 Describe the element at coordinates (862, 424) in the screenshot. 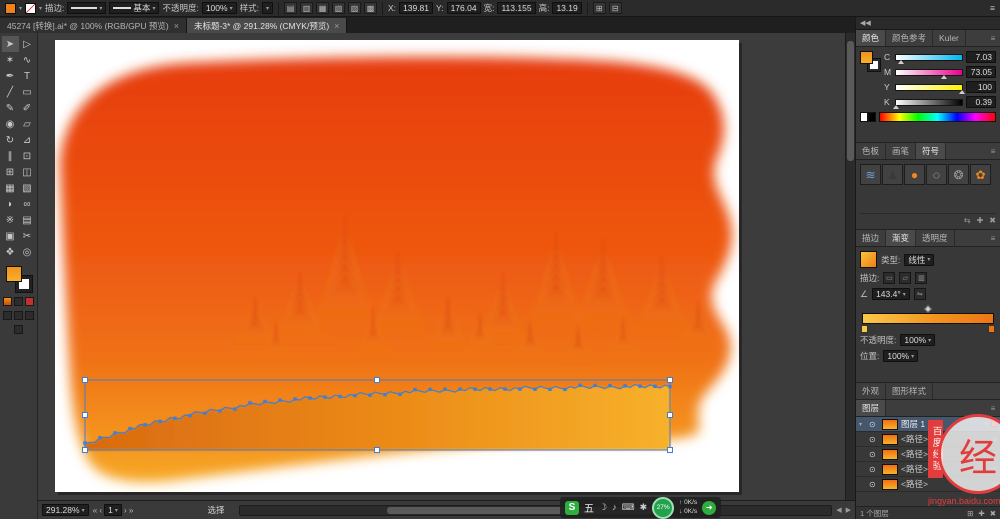

I see `expander-icon: ▾` at that location.